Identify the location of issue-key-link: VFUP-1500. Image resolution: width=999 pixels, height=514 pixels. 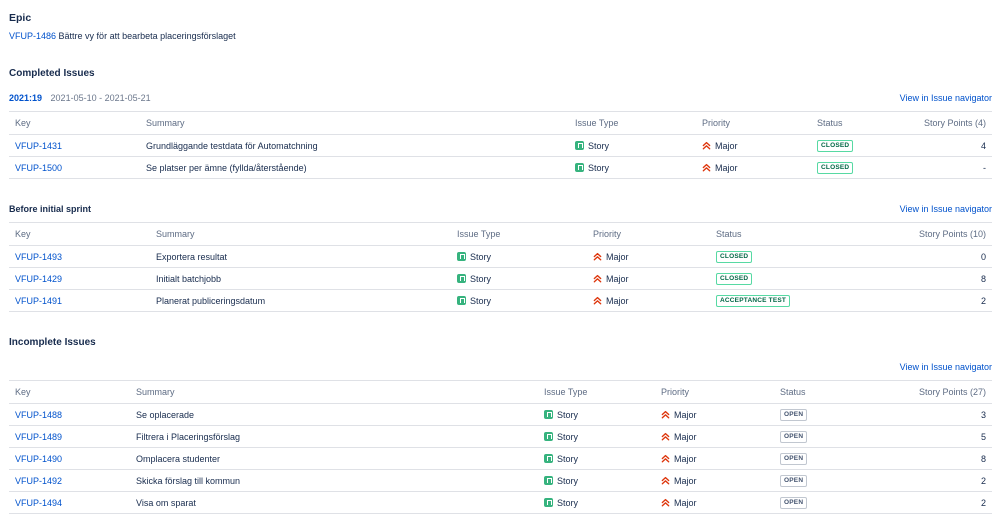
(38, 168).